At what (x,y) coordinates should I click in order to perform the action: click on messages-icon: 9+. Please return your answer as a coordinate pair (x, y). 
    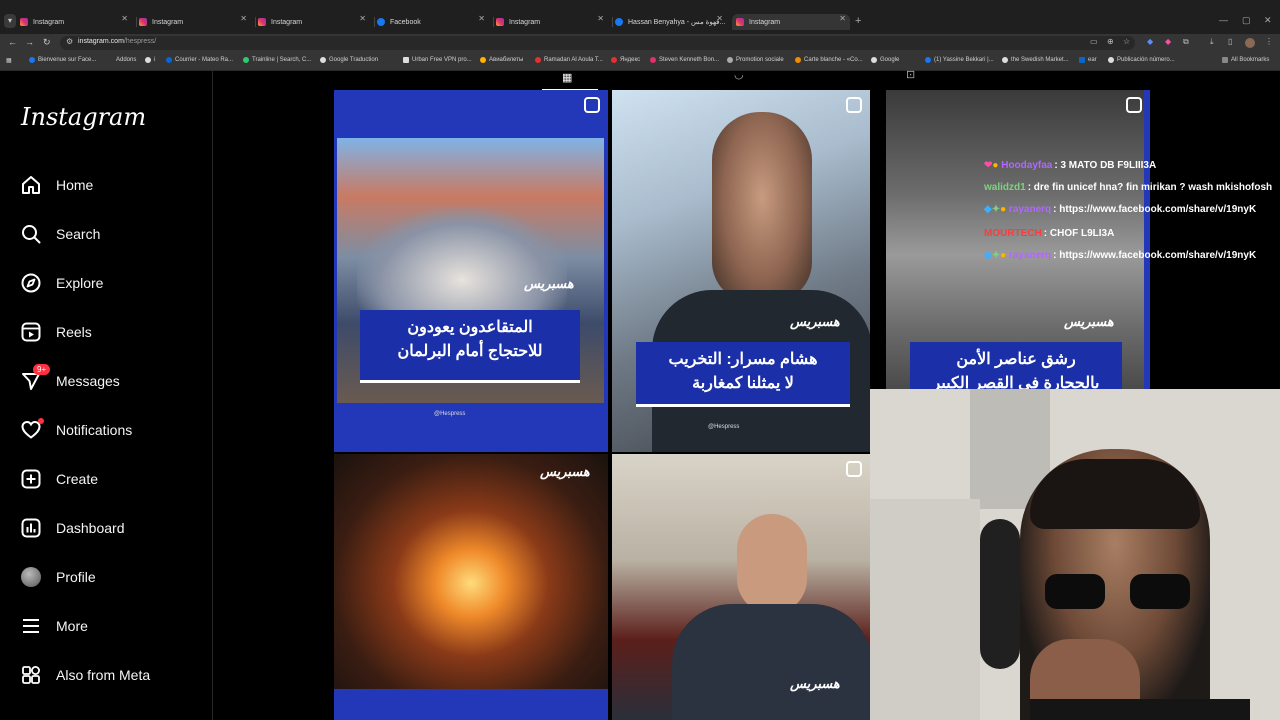
    Looking at the image, I should click on (35, 378).